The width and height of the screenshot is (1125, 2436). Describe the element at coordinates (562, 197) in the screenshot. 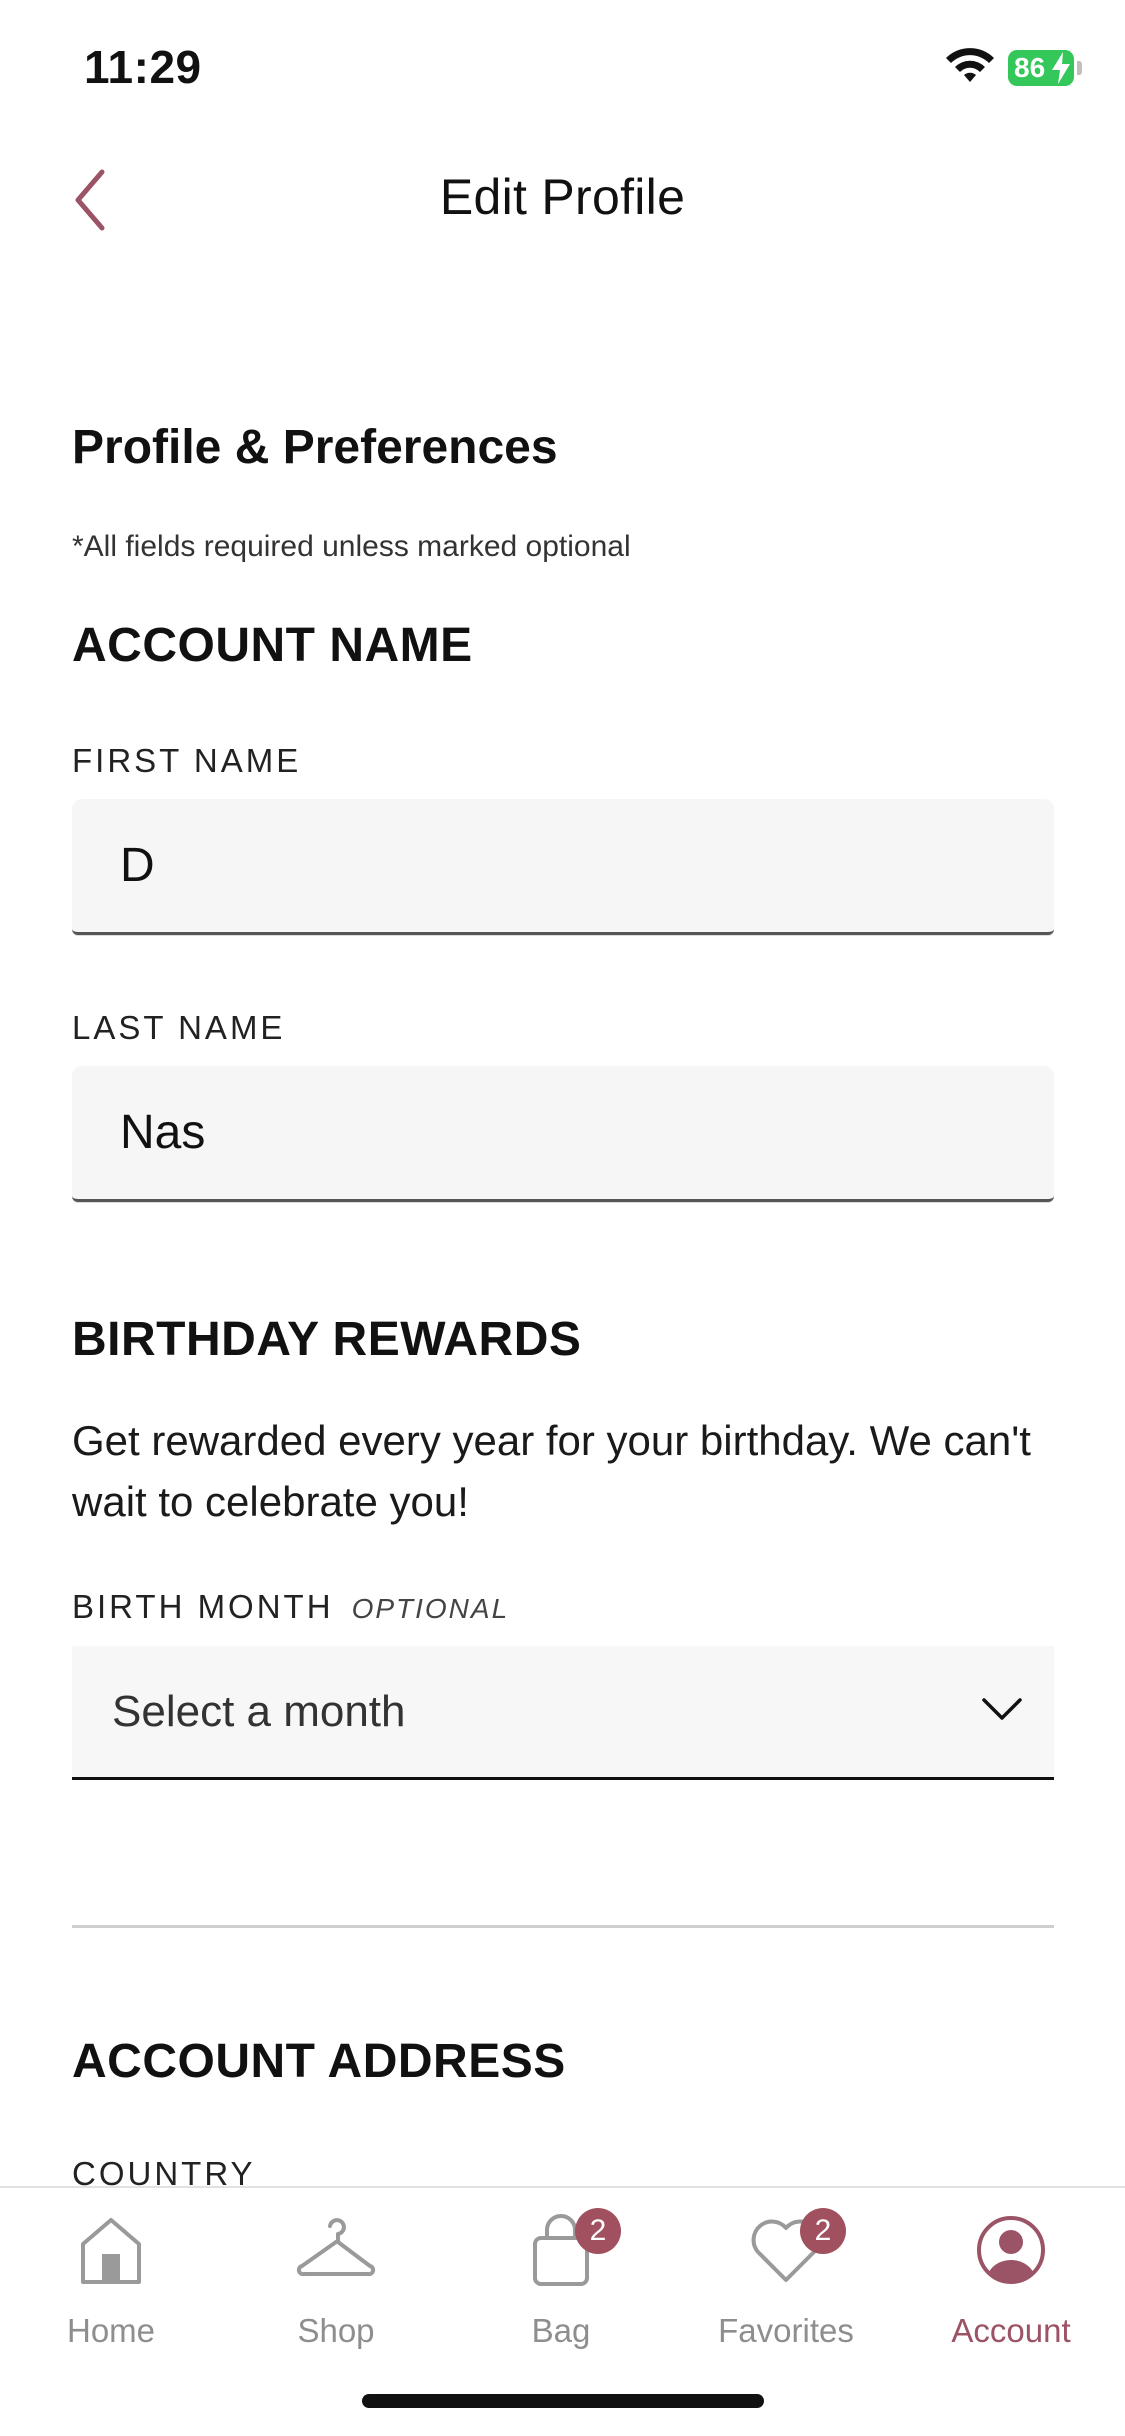

I see `page-title: Edit Profile` at that location.